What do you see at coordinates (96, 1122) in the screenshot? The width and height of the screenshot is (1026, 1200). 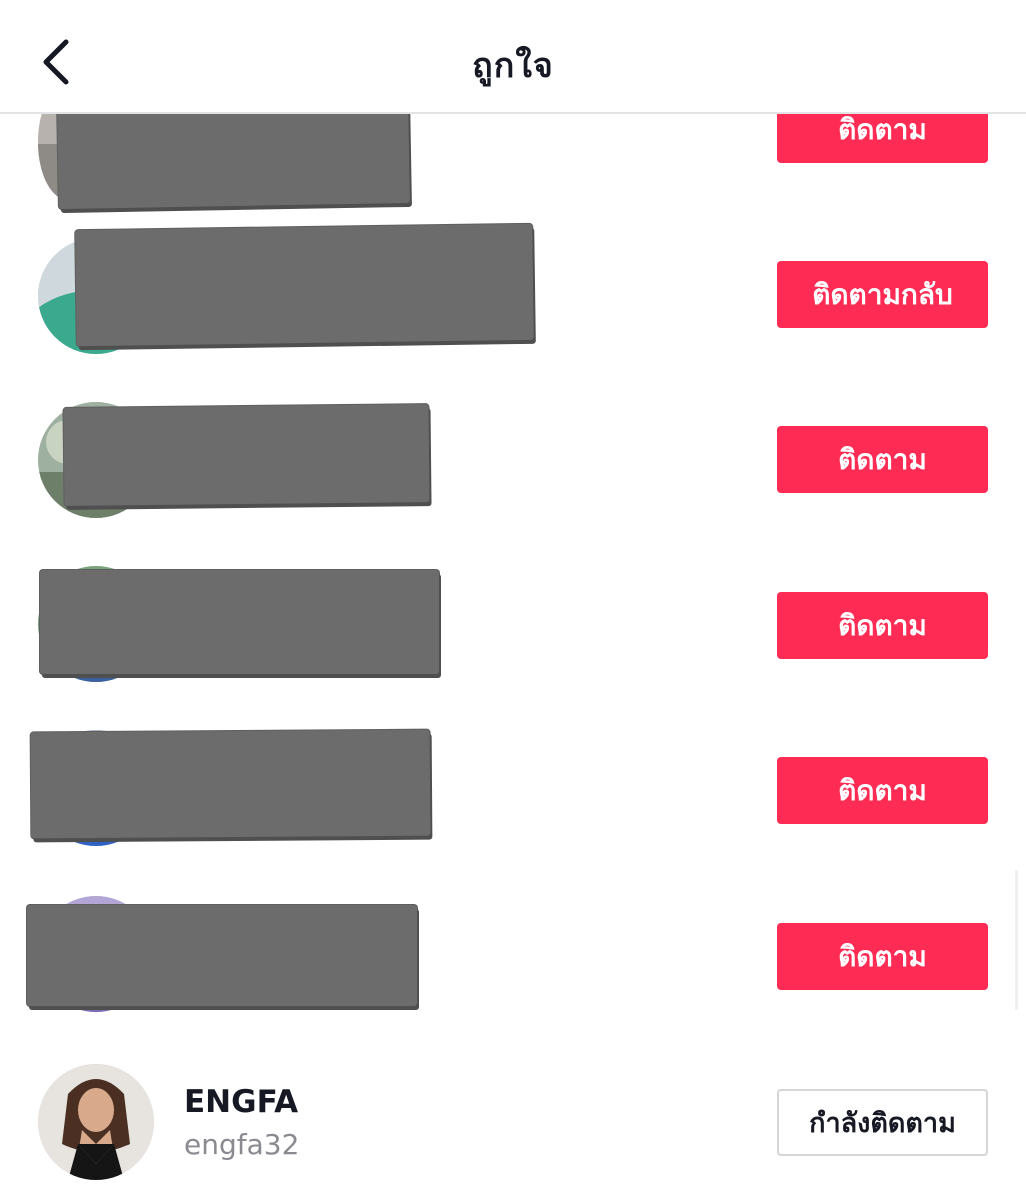 I see `avatar` at bounding box center [96, 1122].